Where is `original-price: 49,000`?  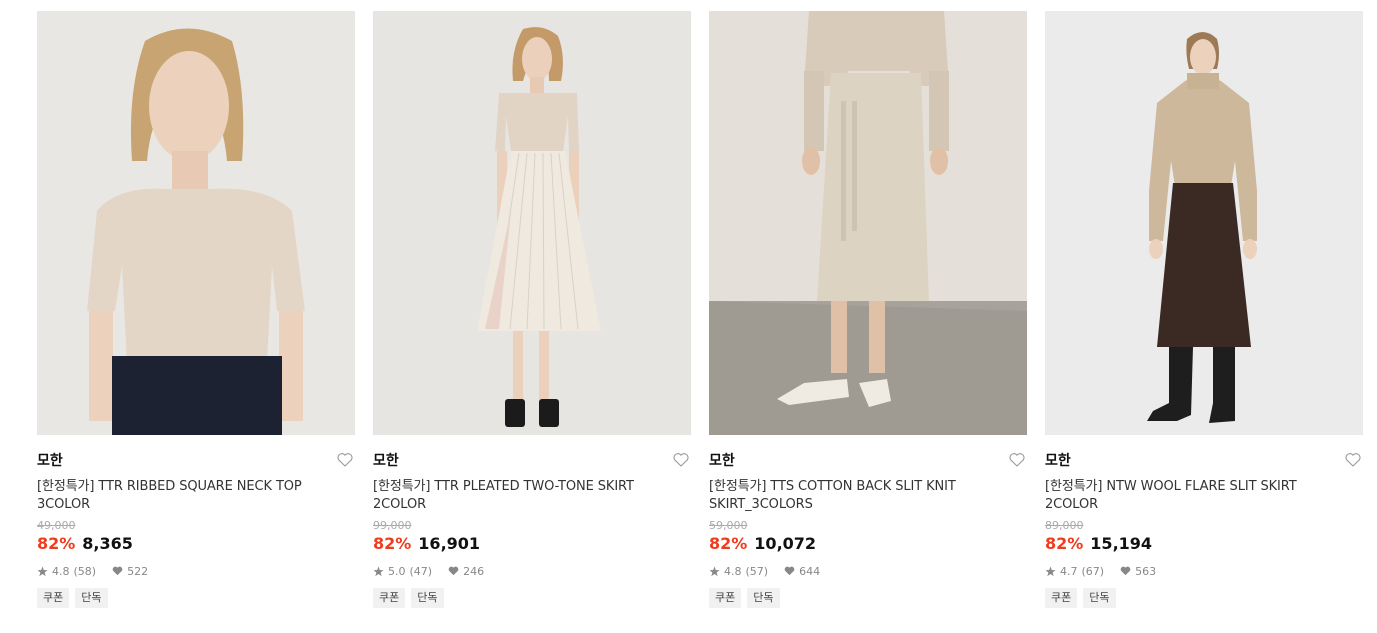
original-price: 49,000 is located at coordinates (56, 525).